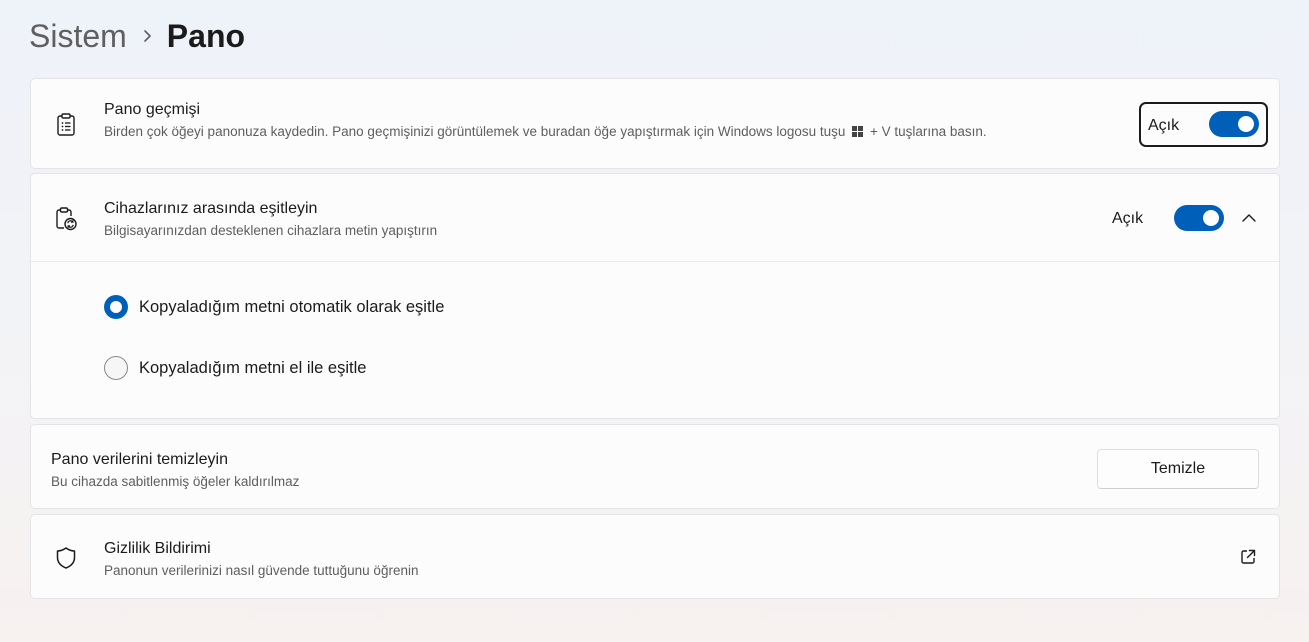 Image resolution: width=1309 pixels, height=642 pixels. What do you see at coordinates (928, 131) in the screenshot?
I see `clipboard-history-description-end: + V tuşlarına basın.` at bounding box center [928, 131].